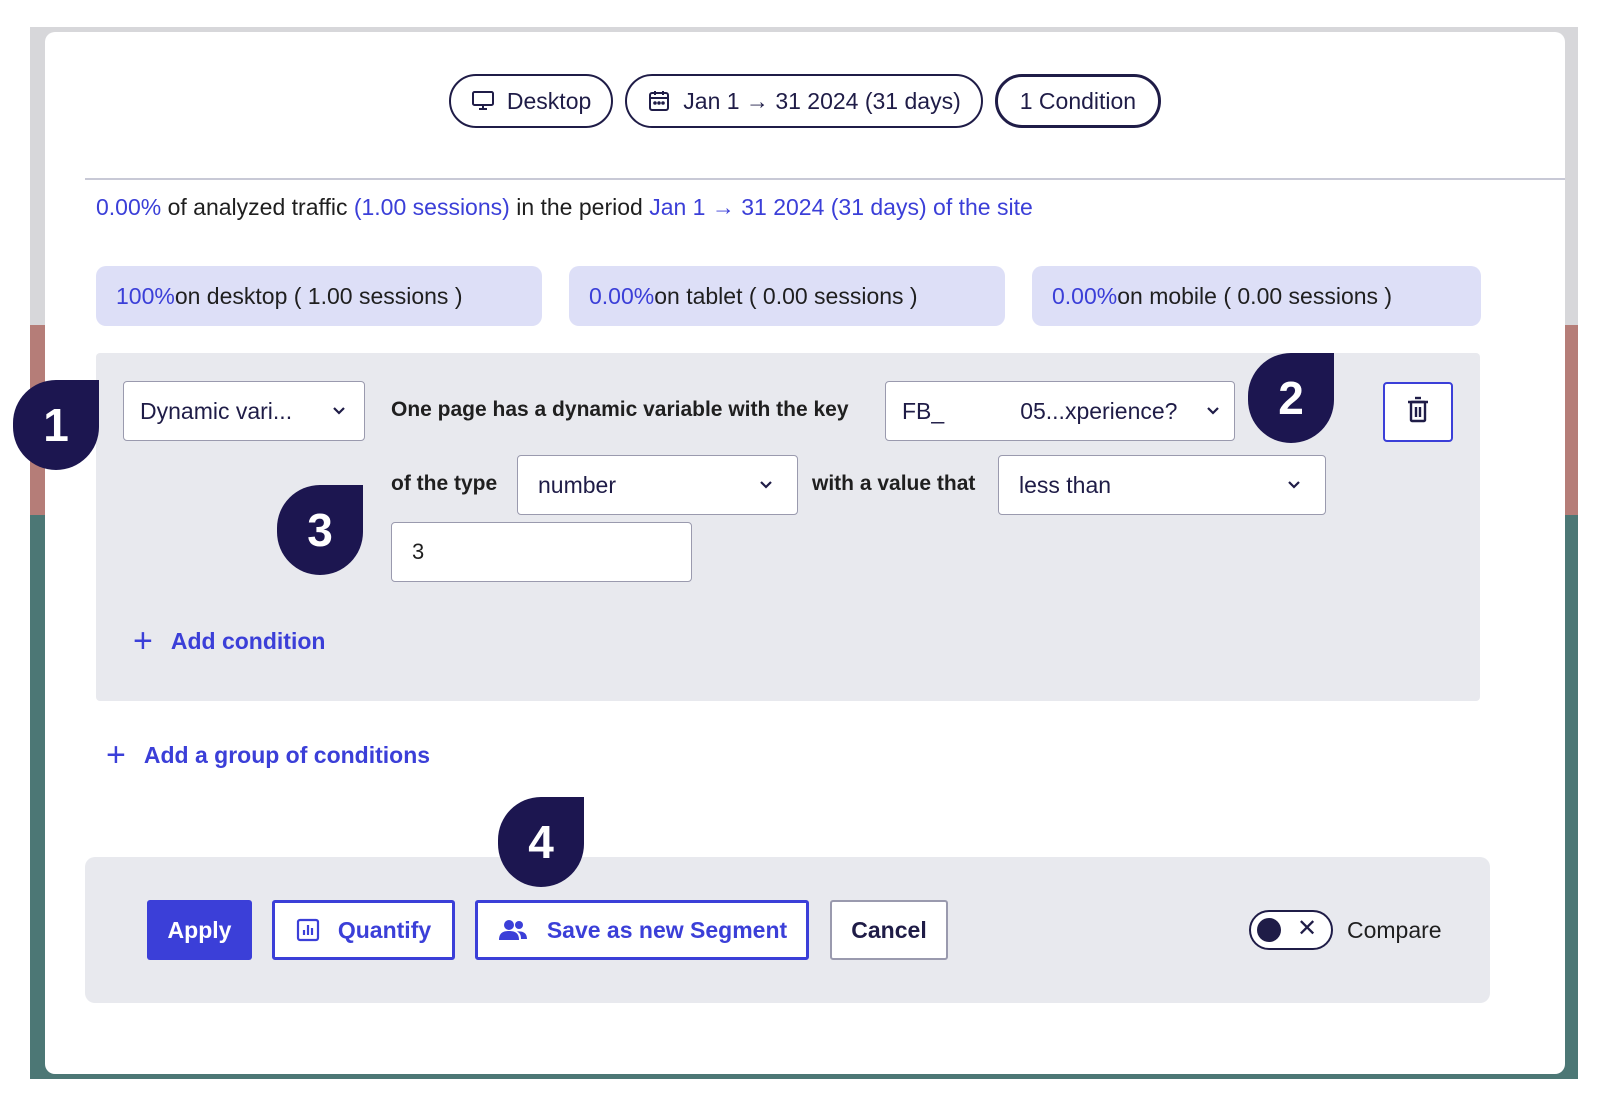  Describe the element at coordinates (483, 101) in the screenshot. I see `monitor-icon` at that location.